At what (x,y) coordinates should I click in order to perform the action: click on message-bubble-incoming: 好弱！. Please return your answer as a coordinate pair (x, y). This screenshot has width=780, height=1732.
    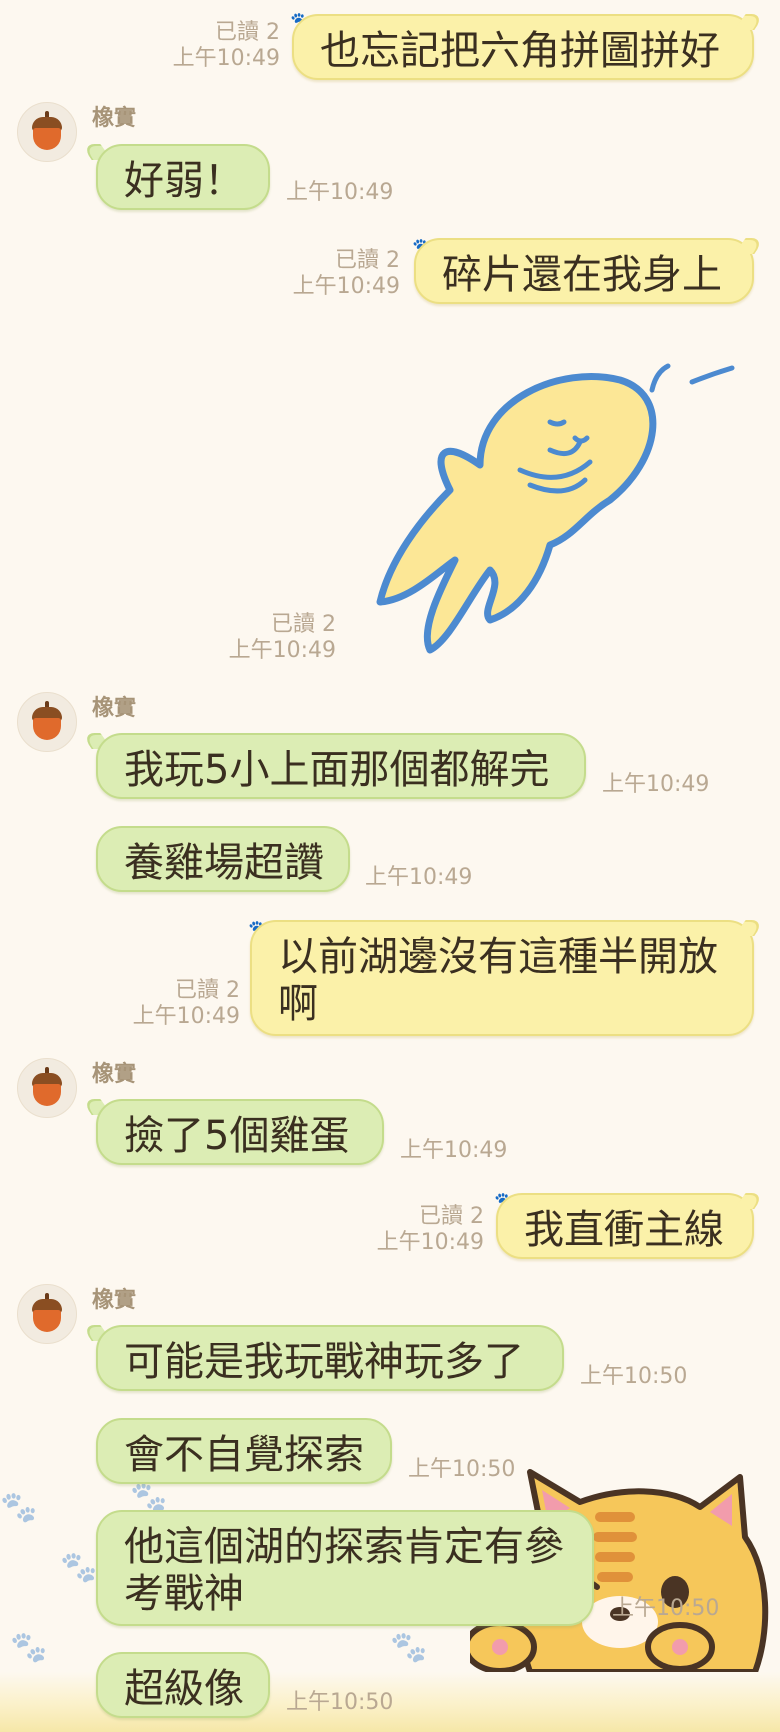
    Looking at the image, I should click on (183, 177).